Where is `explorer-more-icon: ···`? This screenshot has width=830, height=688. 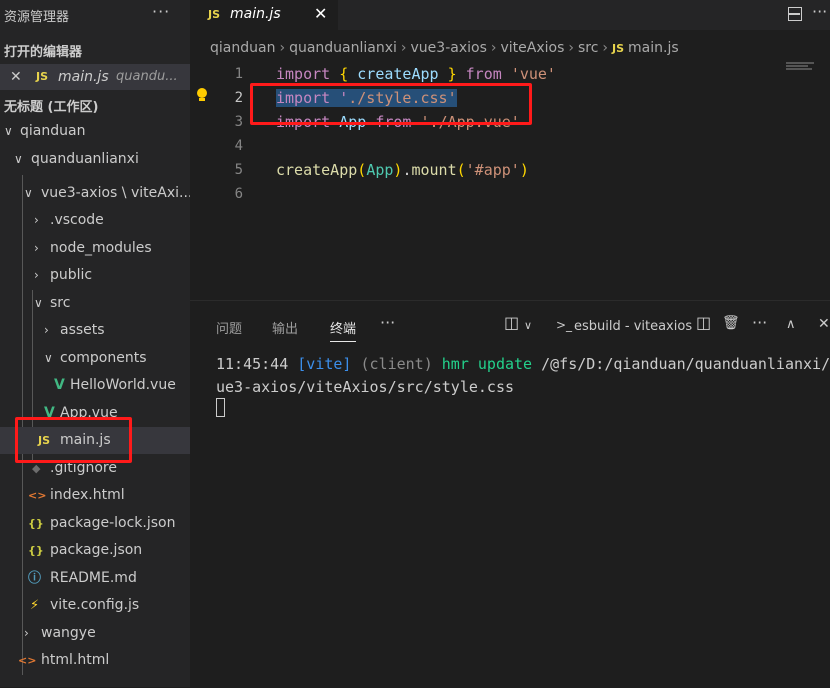
explorer-more-icon: ··· is located at coordinates (161, 11).